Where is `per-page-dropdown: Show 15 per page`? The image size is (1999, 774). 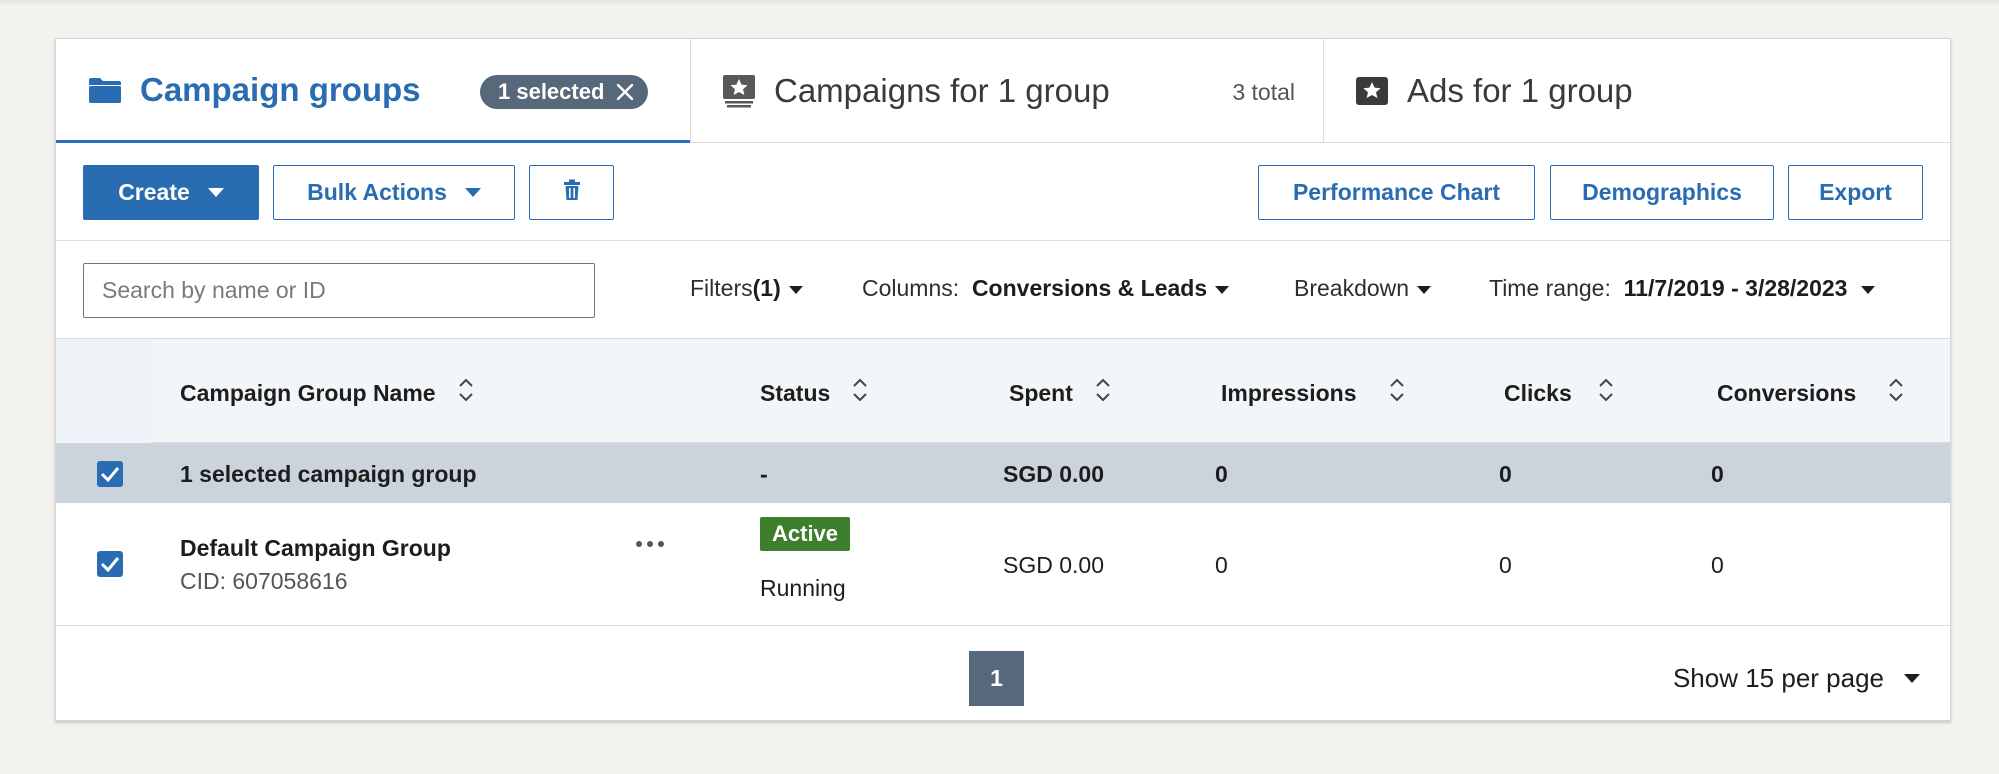 per-page-dropdown: Show 15 per page is located at coordinates (1796, 678).